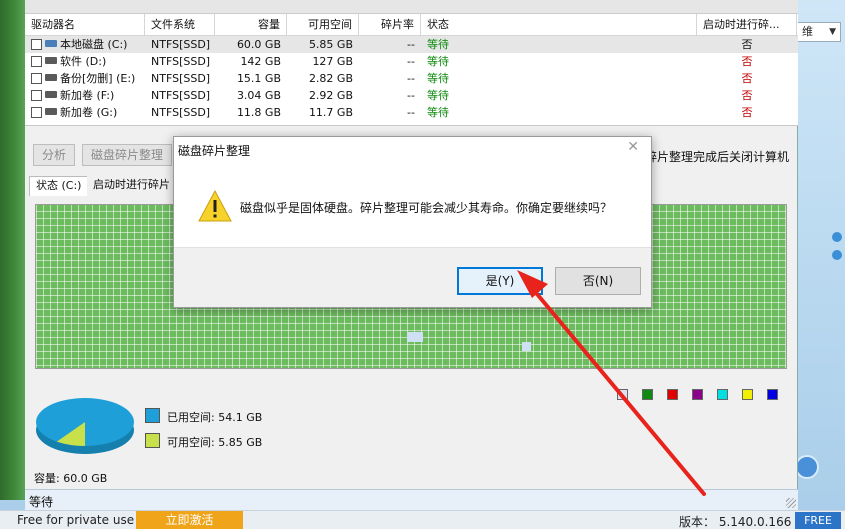  I want to click on pie-top, so click(85, 422).